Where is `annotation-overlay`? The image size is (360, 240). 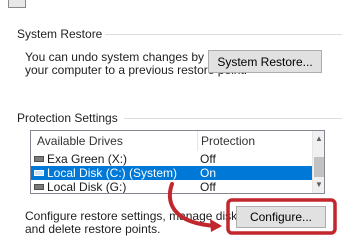
annotation-overlay is located at coordinates (252, 208).